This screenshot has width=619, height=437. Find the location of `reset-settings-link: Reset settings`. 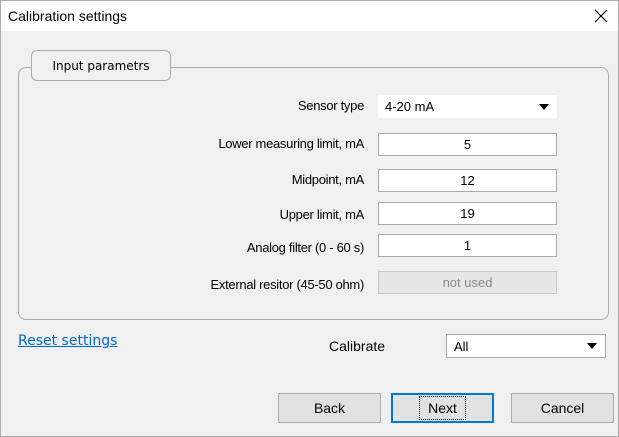

reset-settings-link: Reset settings is located at coordinates (67, 341).